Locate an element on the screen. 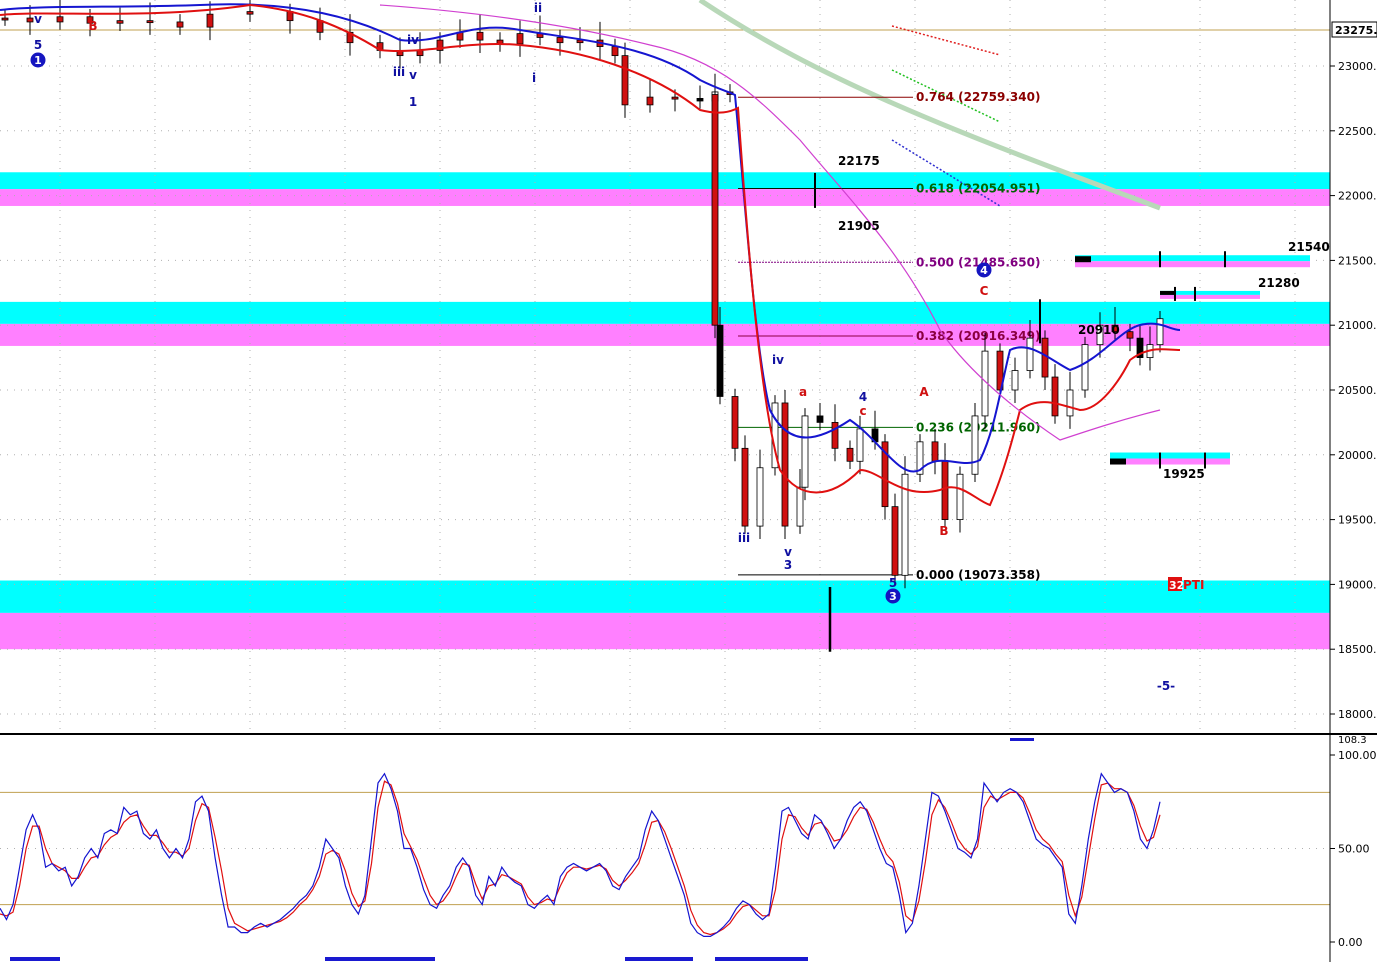 This screenshot has width=1377, height=968. wave-label-A: A is located at coordinates (924, 392).